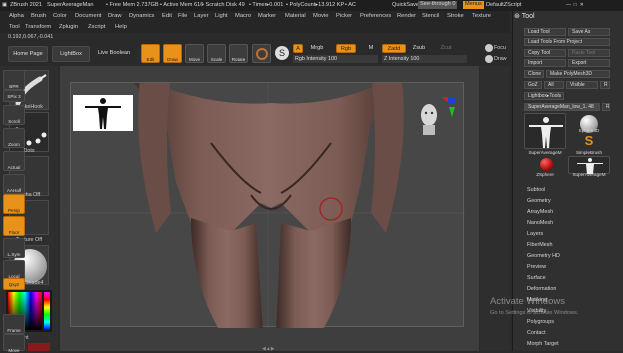  What do you see at coordinates (28, 54) in the screenshot?
I see `home-page-button: Home Page` at bounding box center [28, 54].